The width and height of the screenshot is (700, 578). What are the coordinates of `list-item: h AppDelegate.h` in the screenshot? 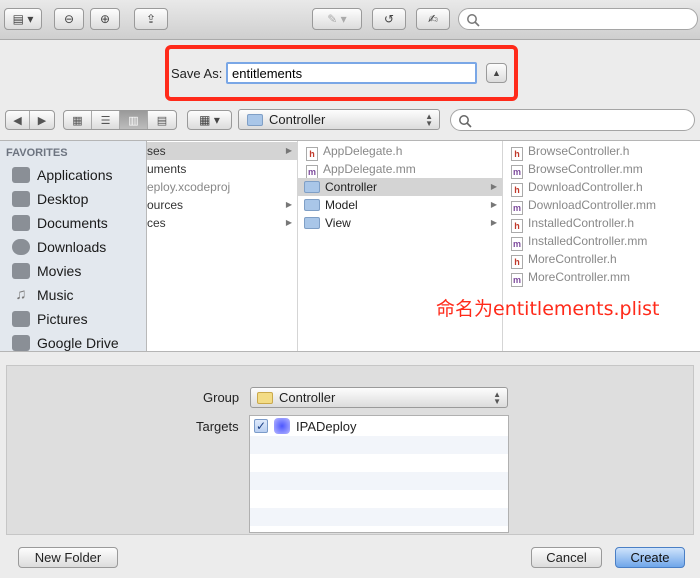 It's located at (400, 151).